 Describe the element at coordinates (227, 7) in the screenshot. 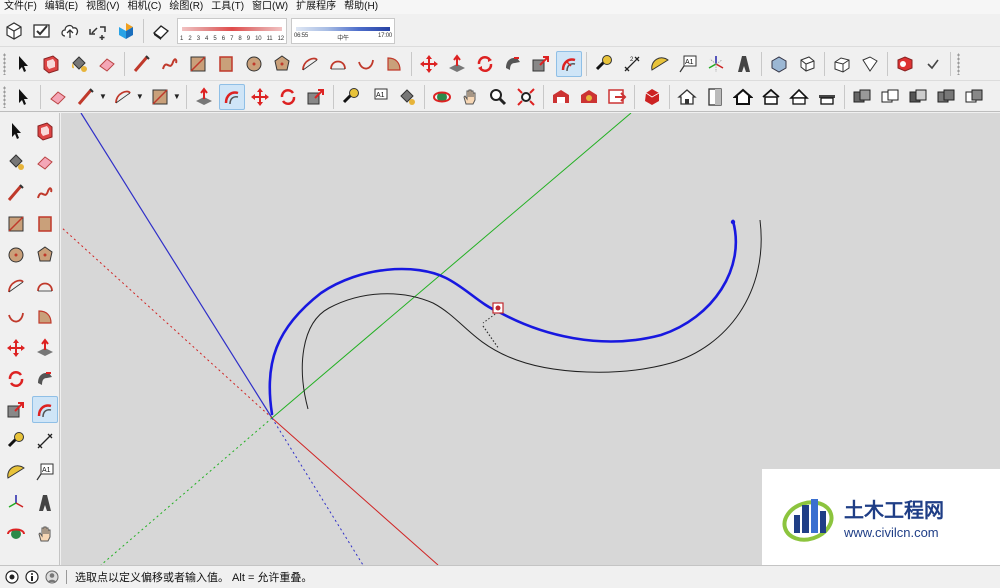

I see `menu-tools: 工具(T)` at that location.